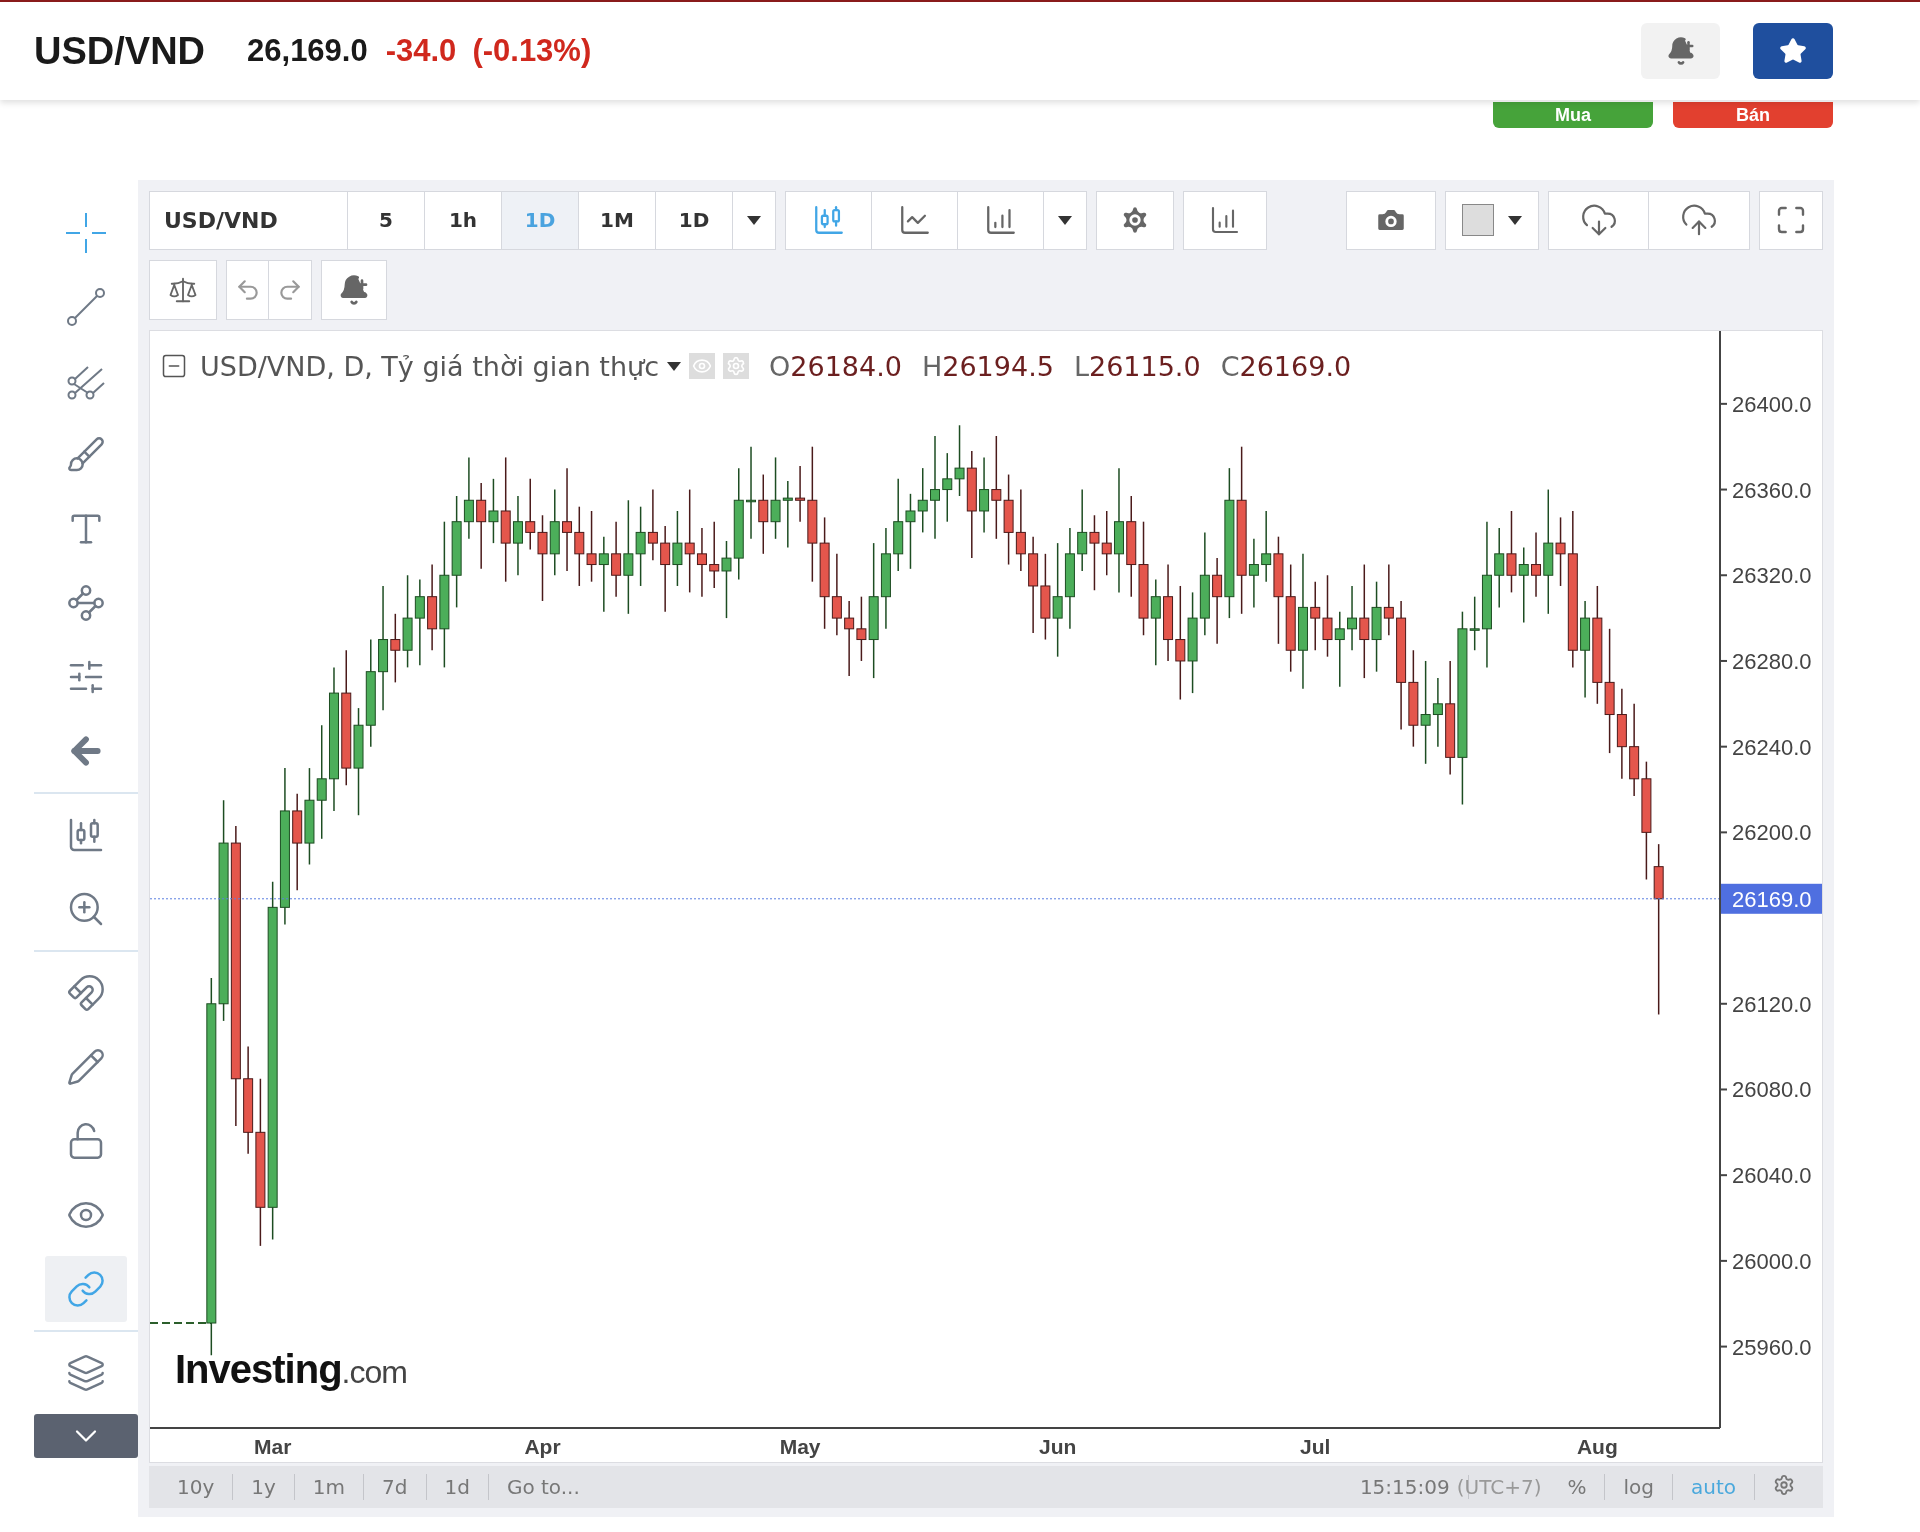  Describe the element at coordinates (1772, 1004) in the screenshot. I see `price-axis-label: 26120.0` at that location.